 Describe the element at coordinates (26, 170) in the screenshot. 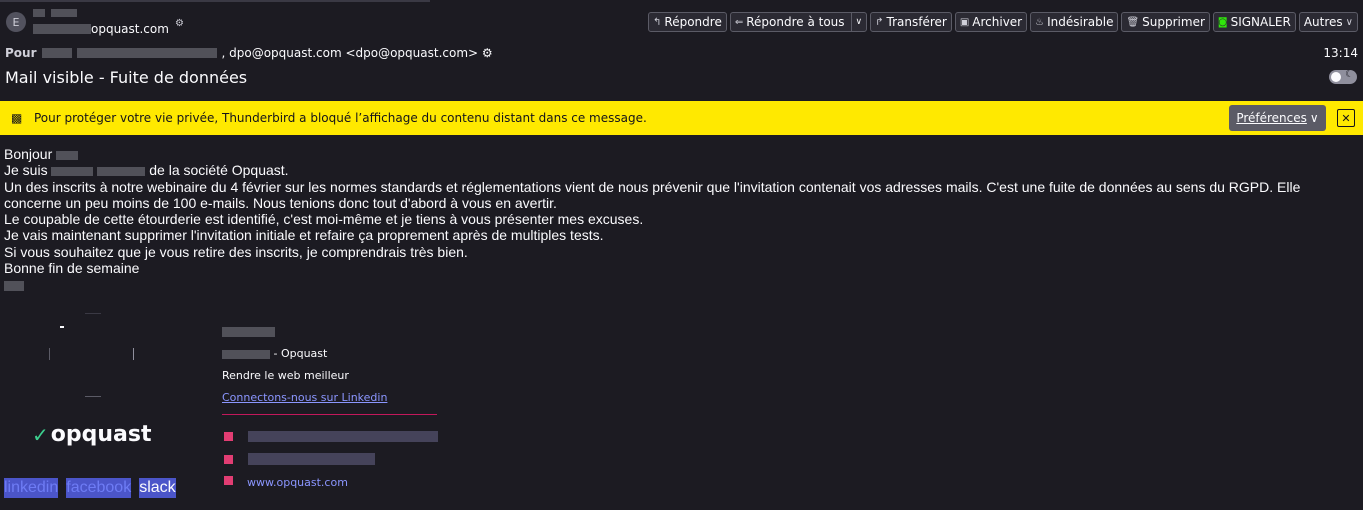

I see `intro-prefix: Je suis` at that location.